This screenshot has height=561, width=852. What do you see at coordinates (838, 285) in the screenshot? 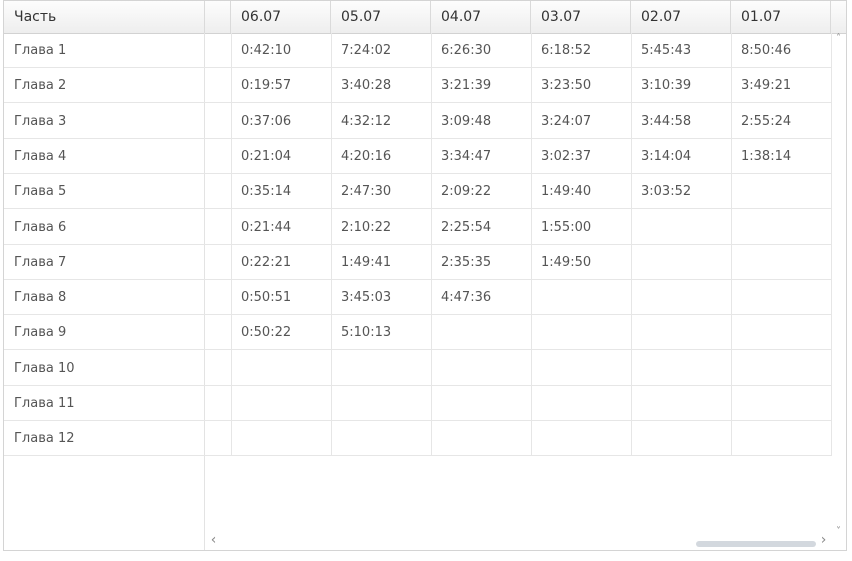
I see `vertical-scrollbar: ˄ ˅` at bounding box center [838, 285].